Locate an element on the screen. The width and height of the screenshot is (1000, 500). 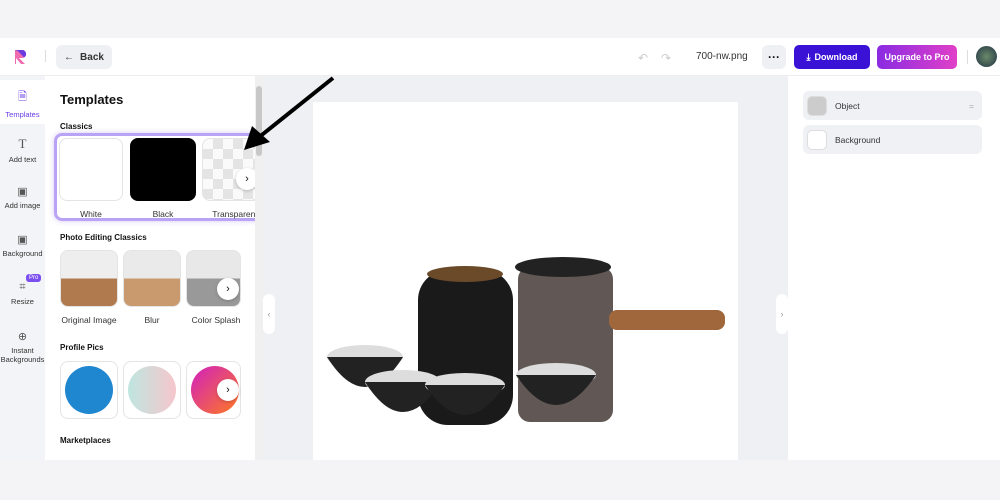
redo-icon: ↷ is located at coordinates (666, 58).